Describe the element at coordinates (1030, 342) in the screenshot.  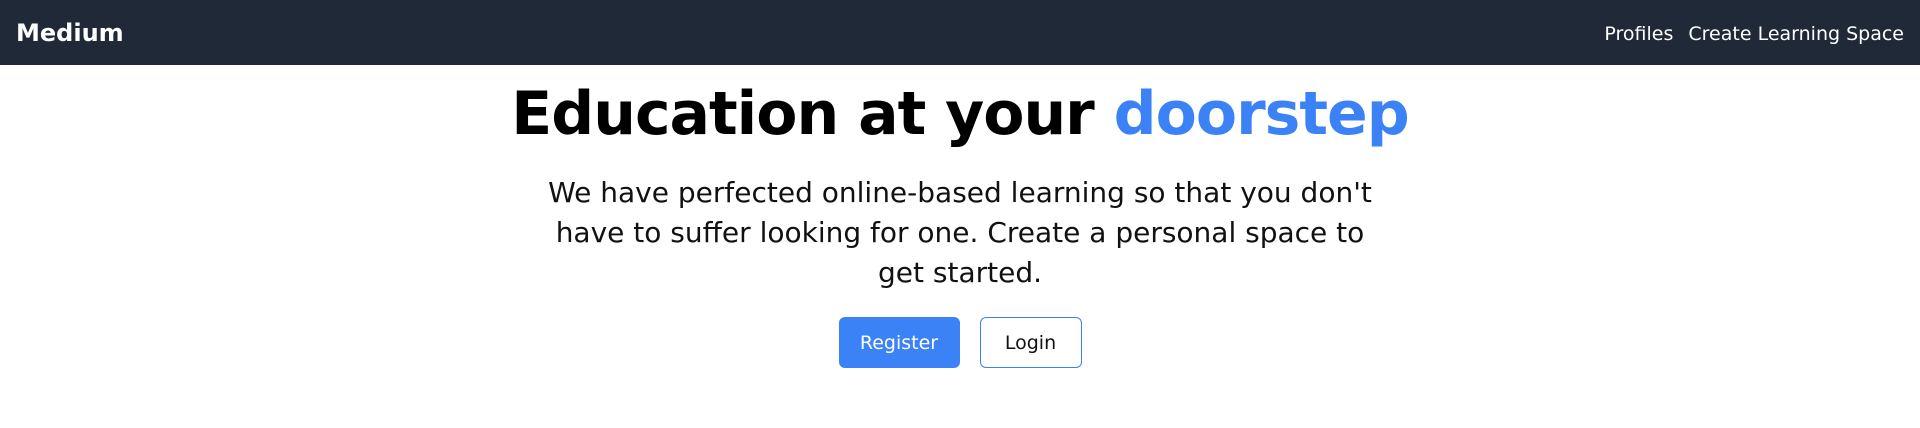
I see `login-button: Login` at that location.